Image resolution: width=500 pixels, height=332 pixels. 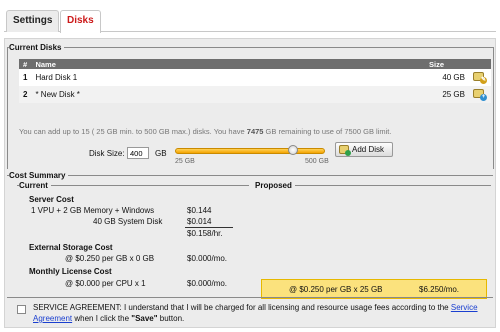 I want to click on disk-edit-icon: ✎, so click(x=480, y=78).